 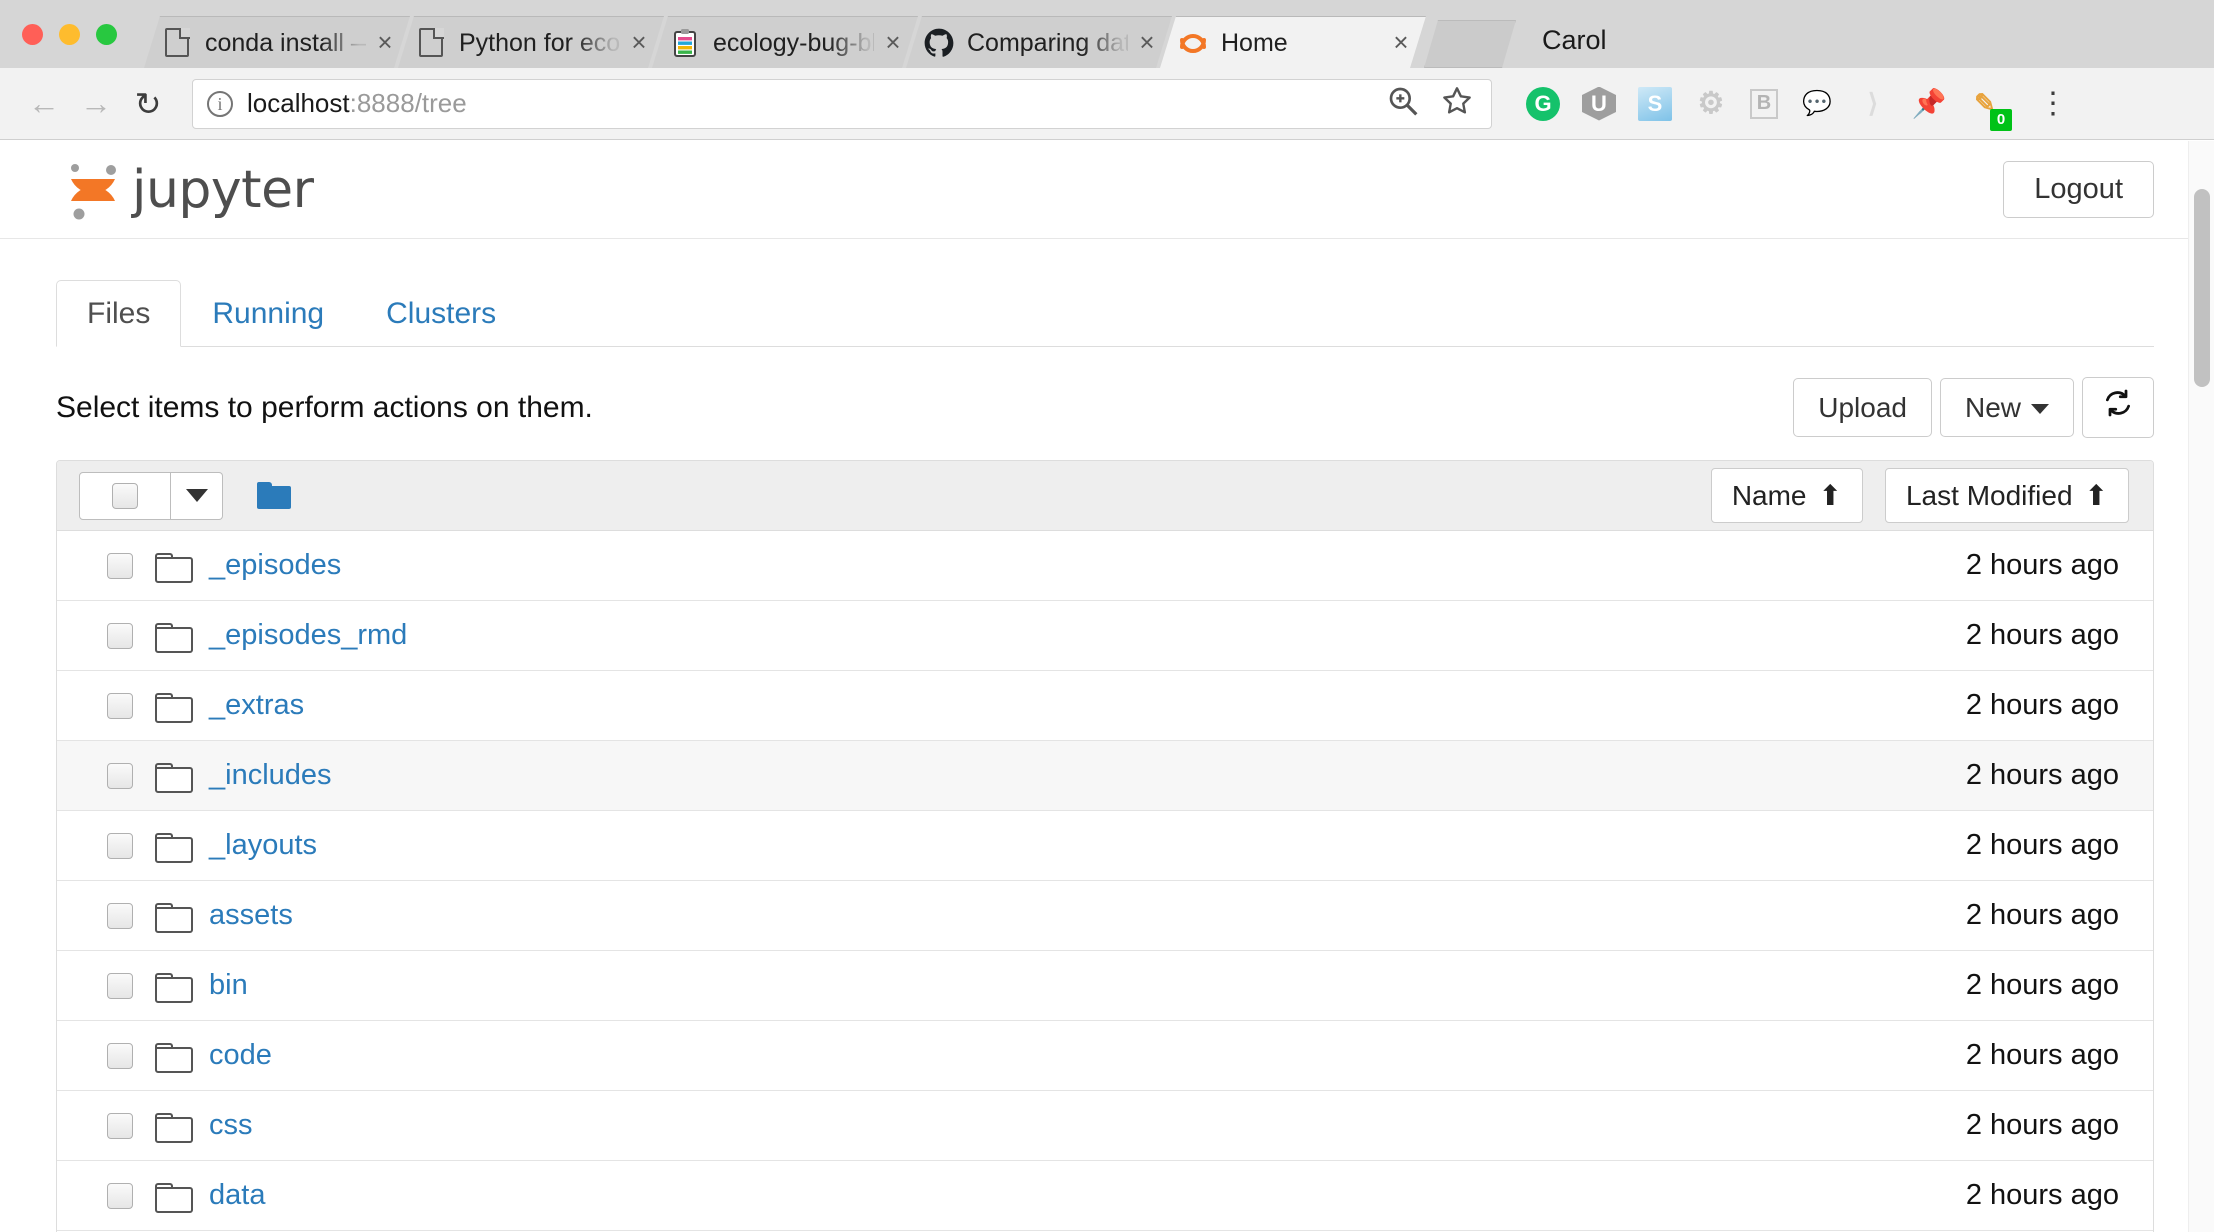 What do you see at coordinates (1105, 566) in the screenshot?
I see `table-row: _episodes 2 hours ago` at bounding box center [1105, 566].